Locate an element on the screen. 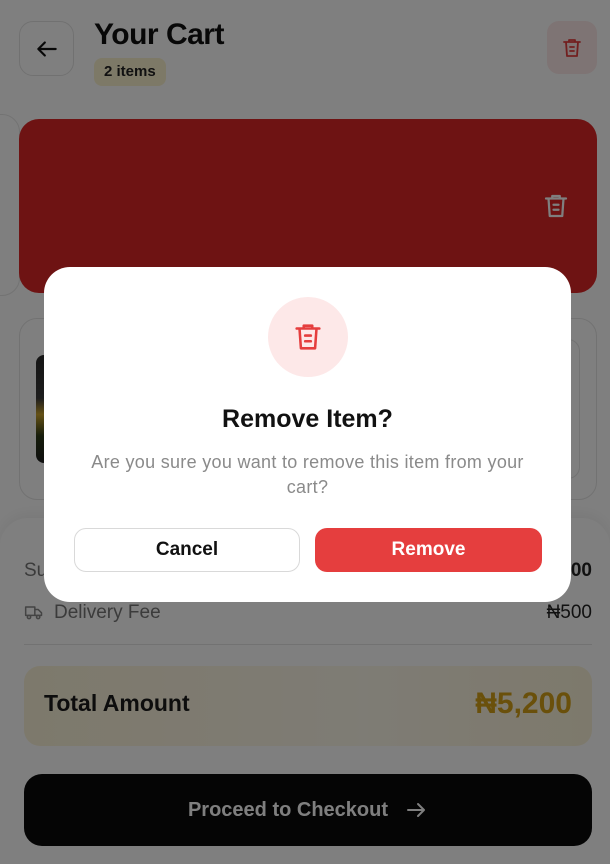 This screenshot has height=864, width=610. remove-button: Remove is located at coordinates (428, 550).